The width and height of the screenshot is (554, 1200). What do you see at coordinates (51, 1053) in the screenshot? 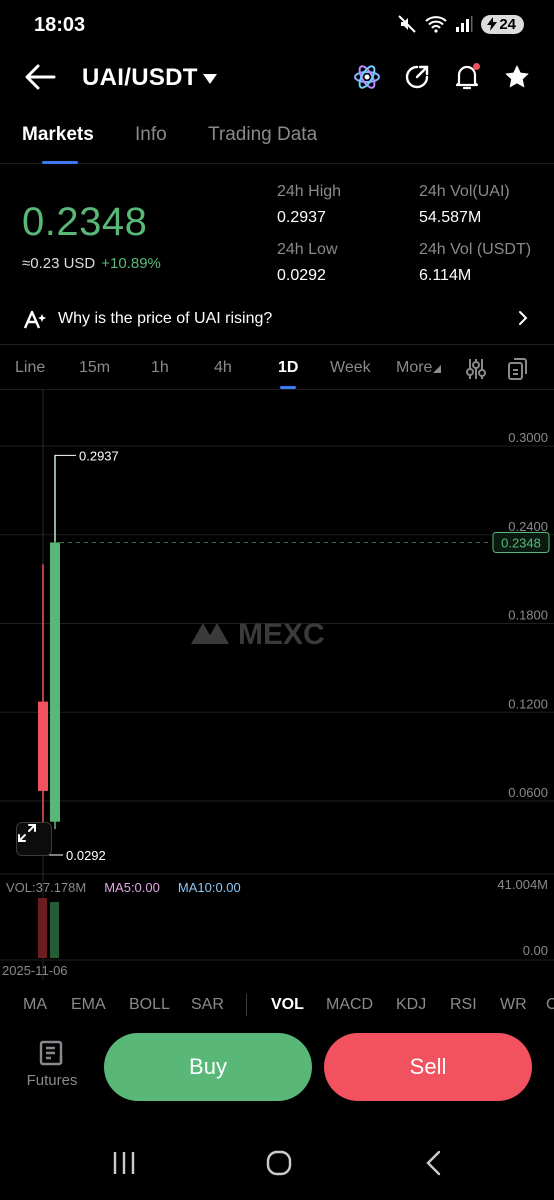
I see `futures-icon` at bounding box center [51, 1053].